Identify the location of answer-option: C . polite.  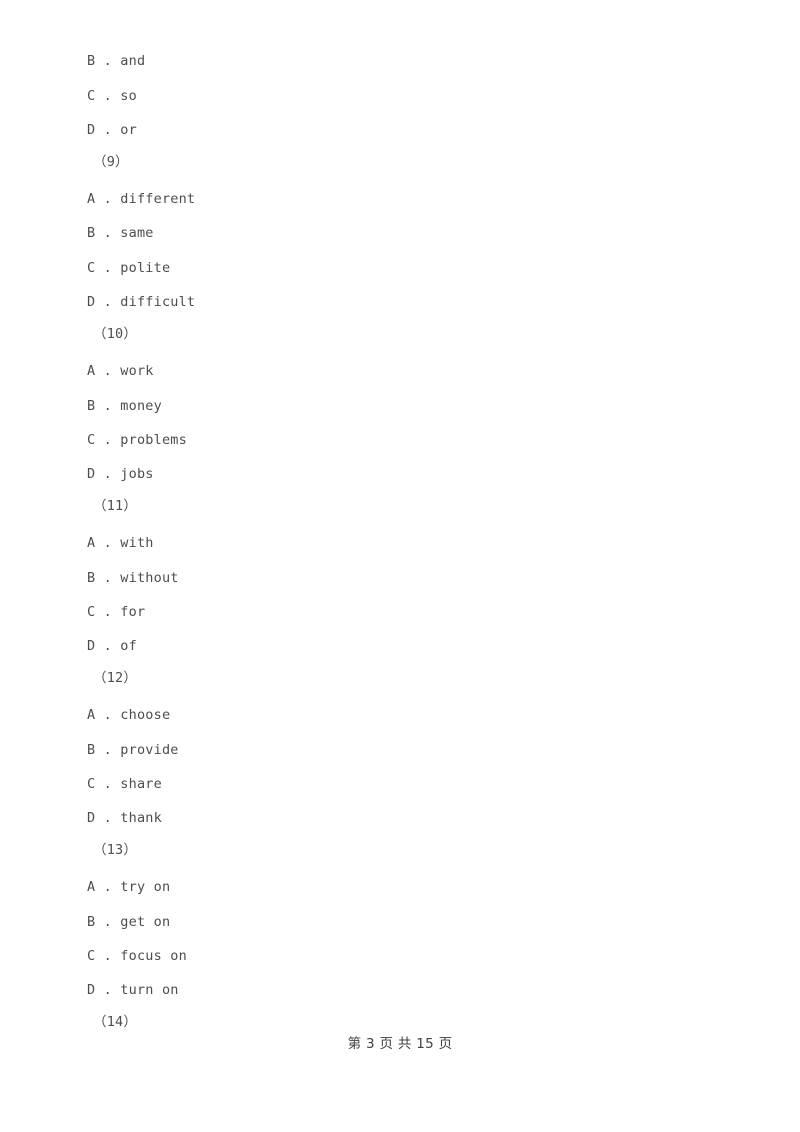
(129, 268).